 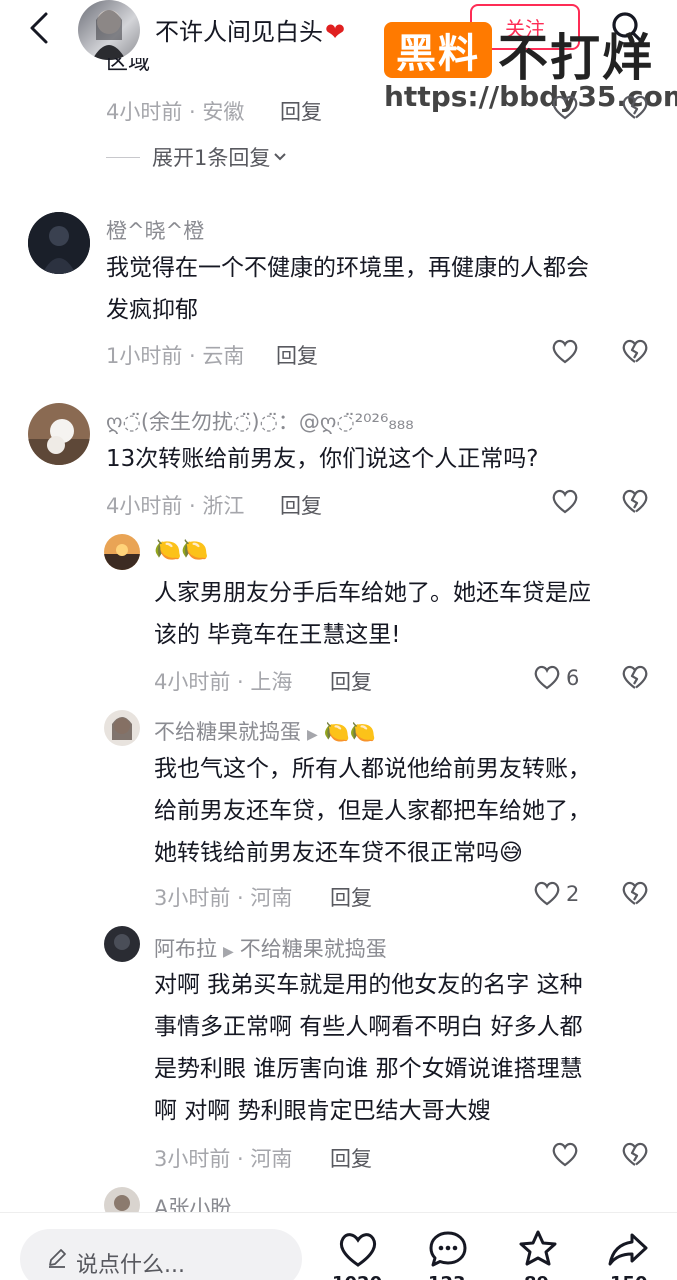 I want to click on header-username: 不许人间见白头❤, so click(x=250, y=32).